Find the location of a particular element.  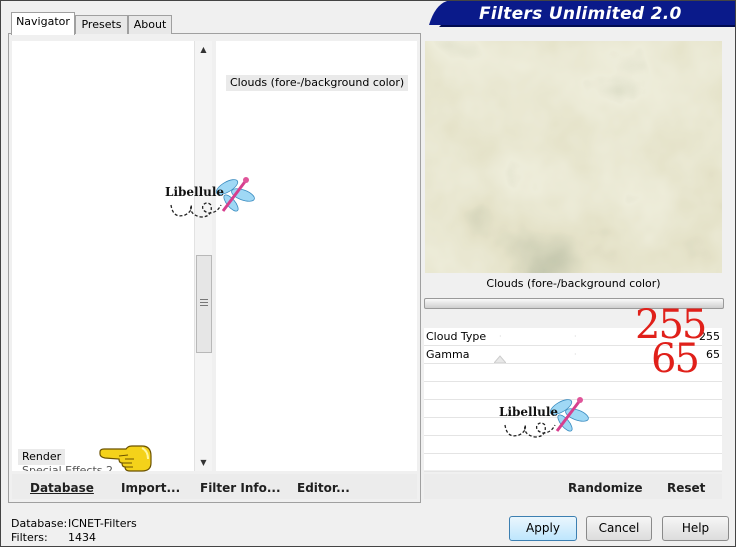

tab-navigator: Navigator is located at coordinates (43, 23).